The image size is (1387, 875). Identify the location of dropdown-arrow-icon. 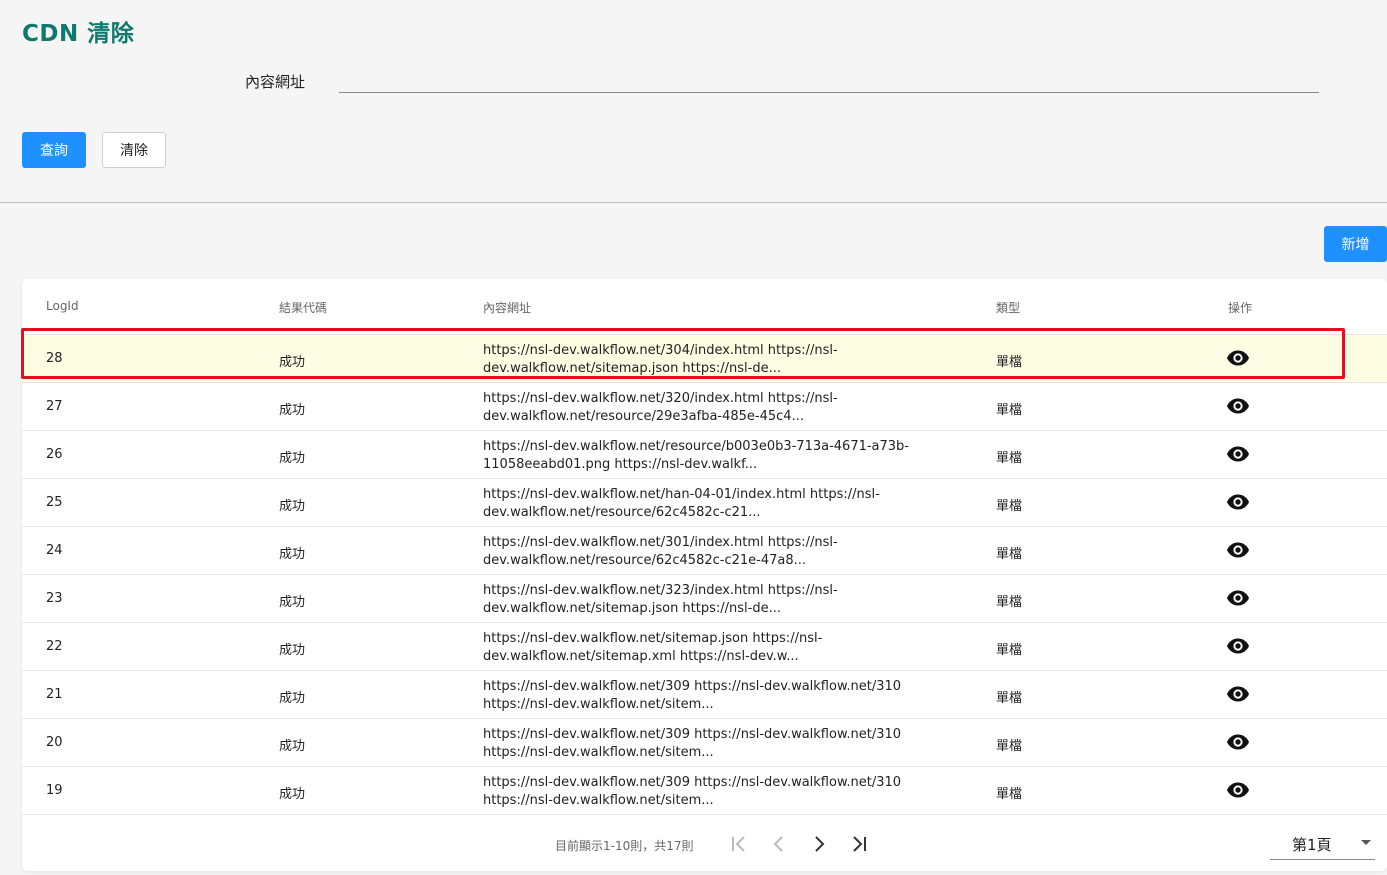
(1366, 842).